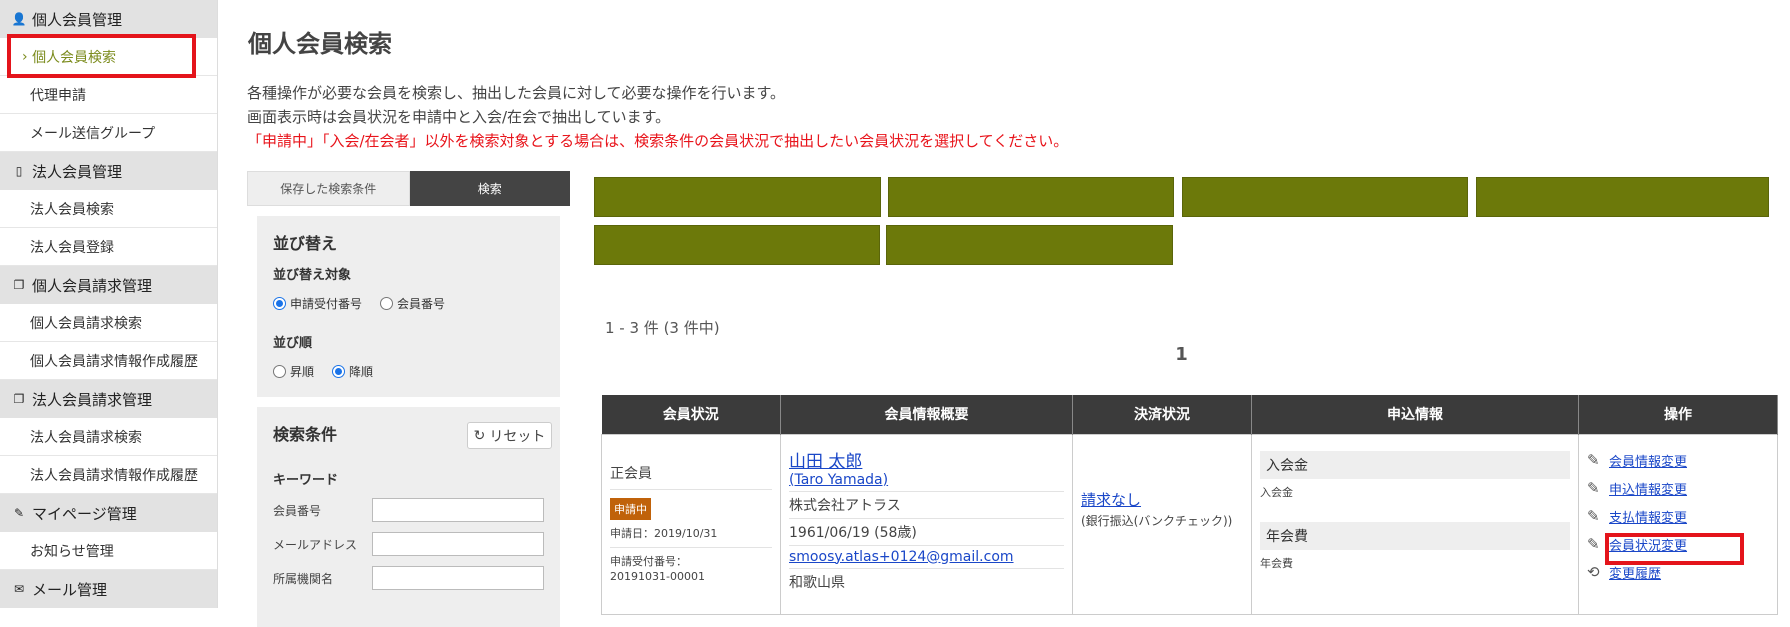  What do you see at coordinates (305, 243) in the screenshot?
I see `sort-title: 並び替え` at bounding box center [305, 243].